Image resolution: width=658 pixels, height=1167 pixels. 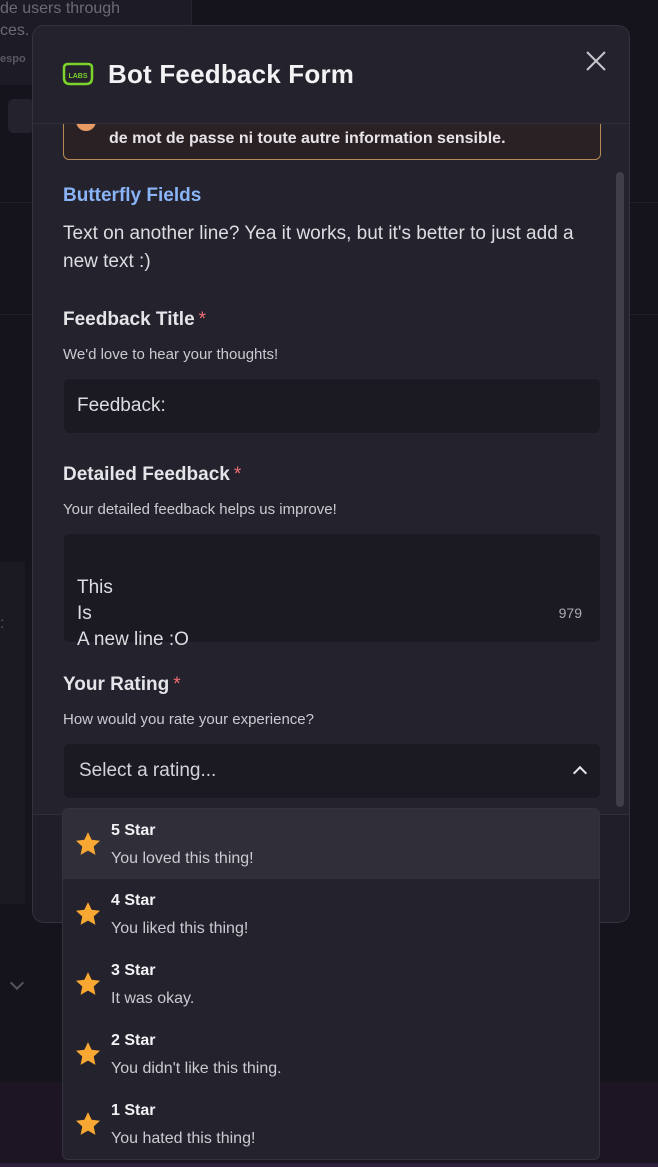 What do you see at coordinates (332, 406) in the screenshot?
I see `feedback-title-input: Feedback:` at bounding box center [332, 406].